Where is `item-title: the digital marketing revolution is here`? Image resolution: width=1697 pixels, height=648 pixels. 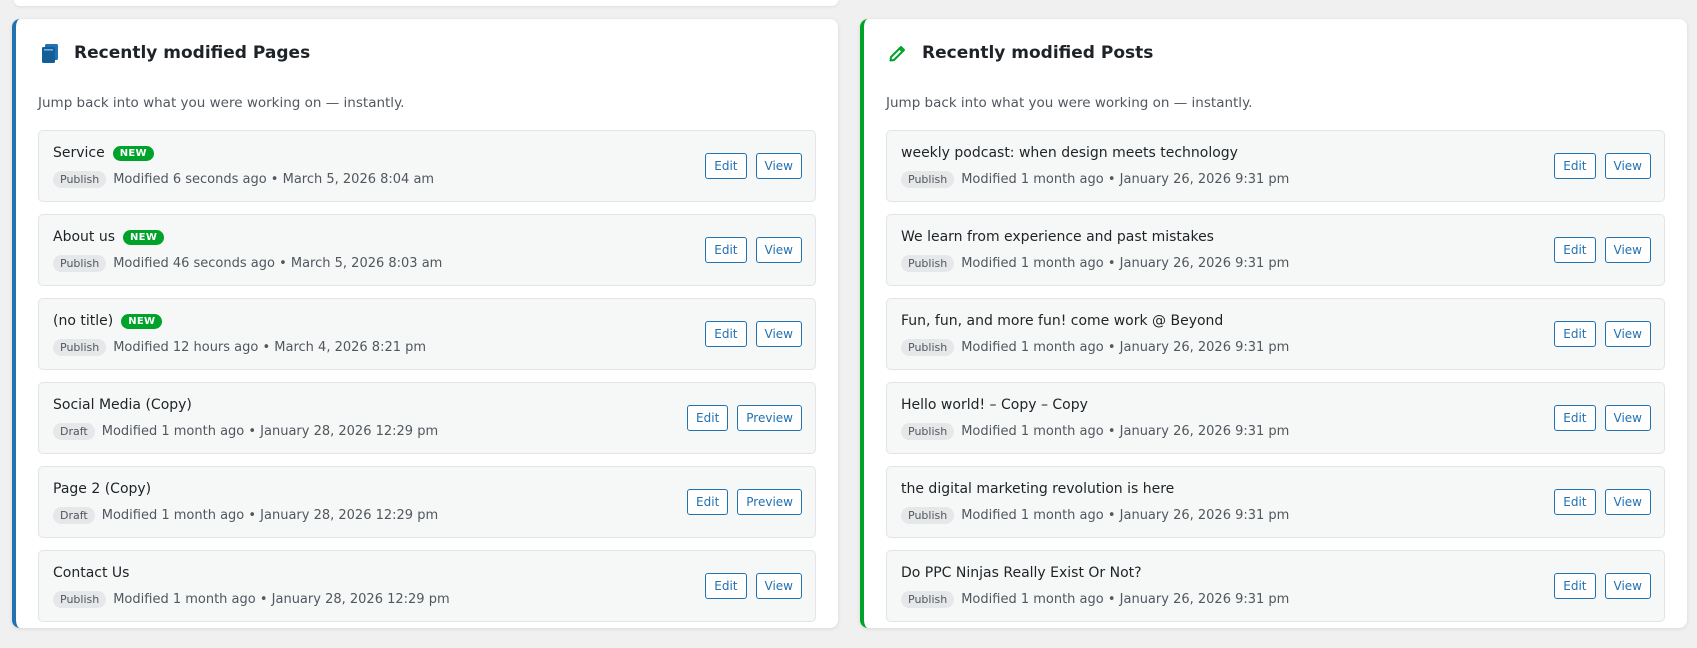 item-title: the digital marketing revolution is here is located at coordinates (1037, 489).